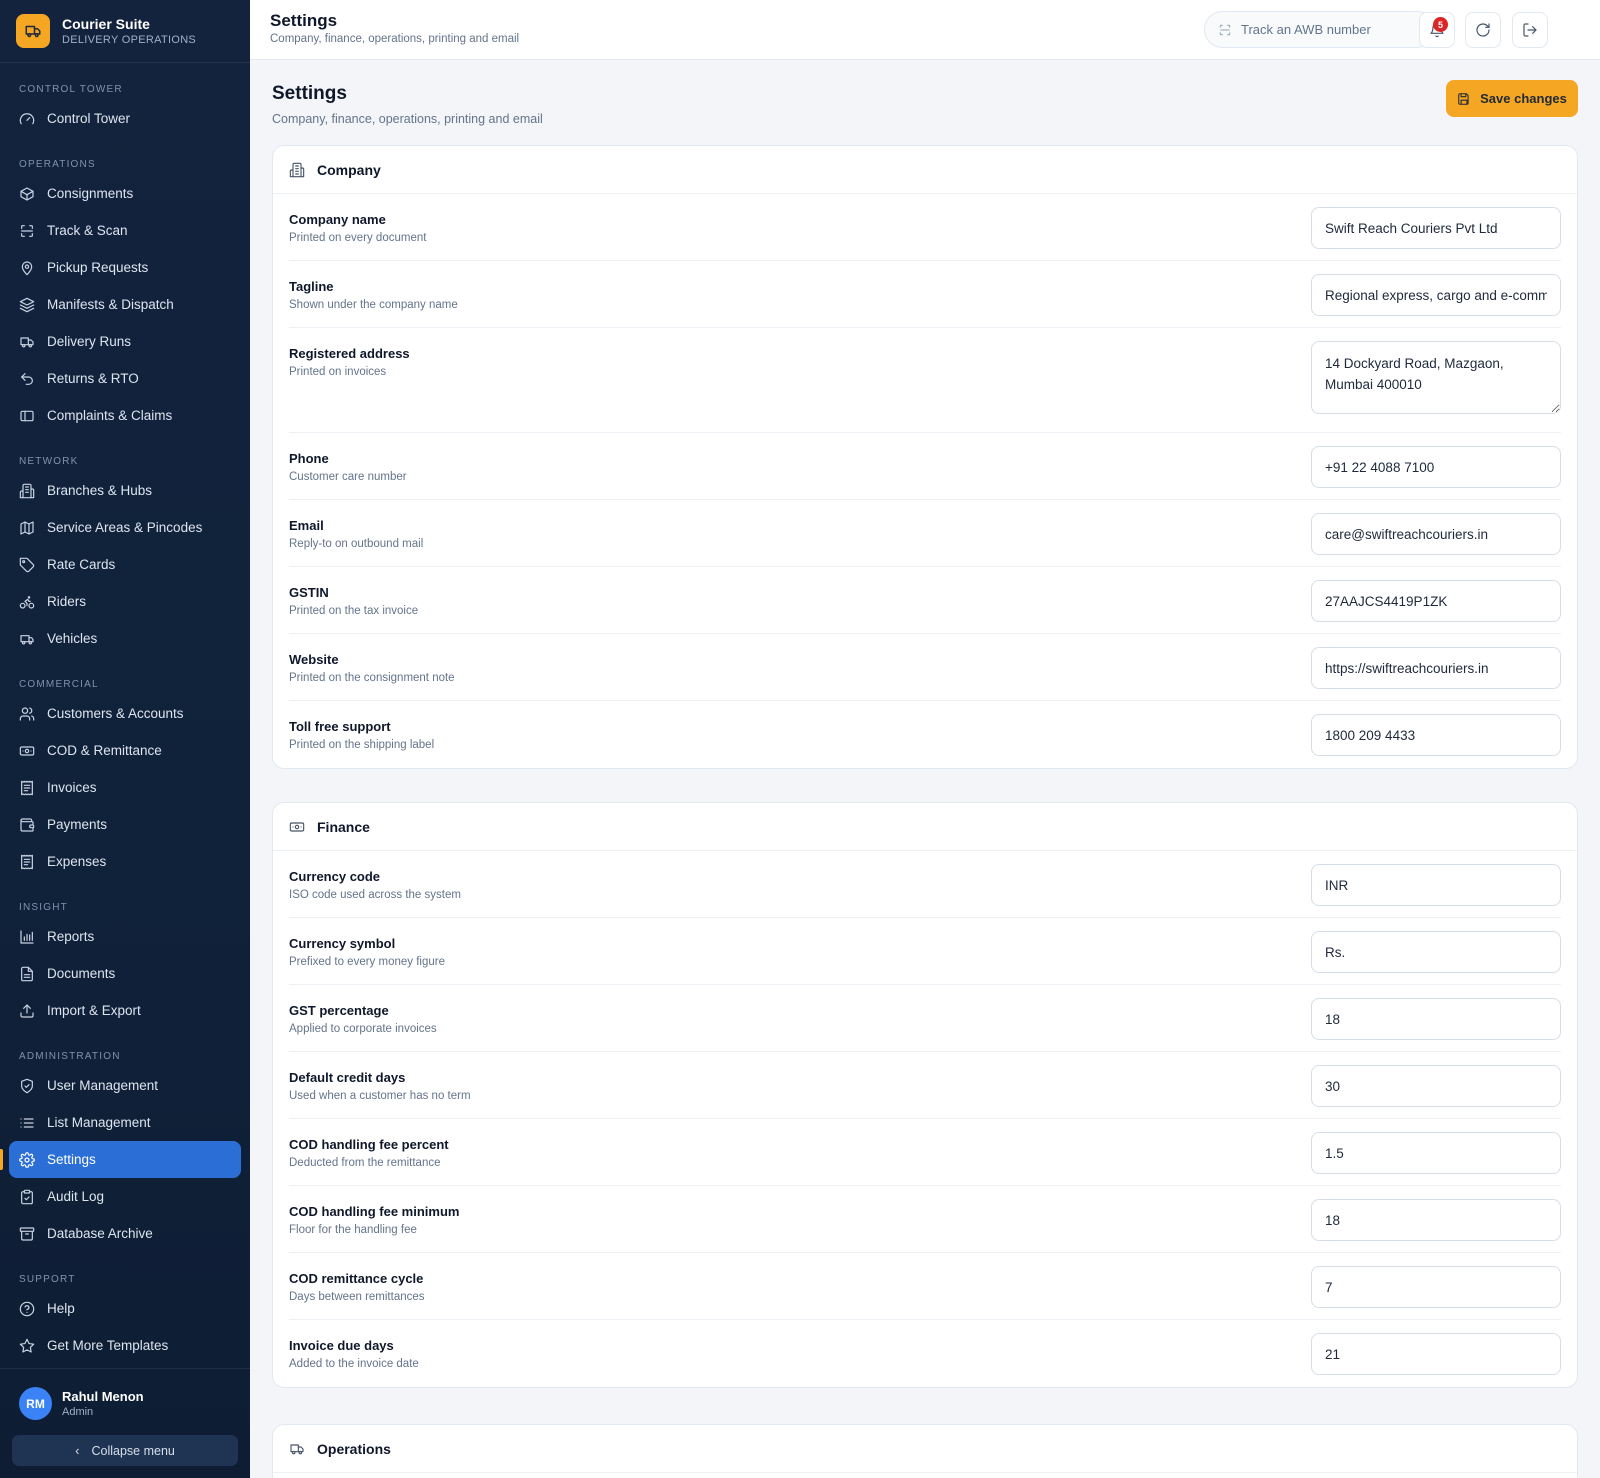 This screenshot has width=1600, height=1478. Describe the element at coordinates (125, 787) in the screenshot. I see `sidebar-item-invoices: Invoices` at that location.